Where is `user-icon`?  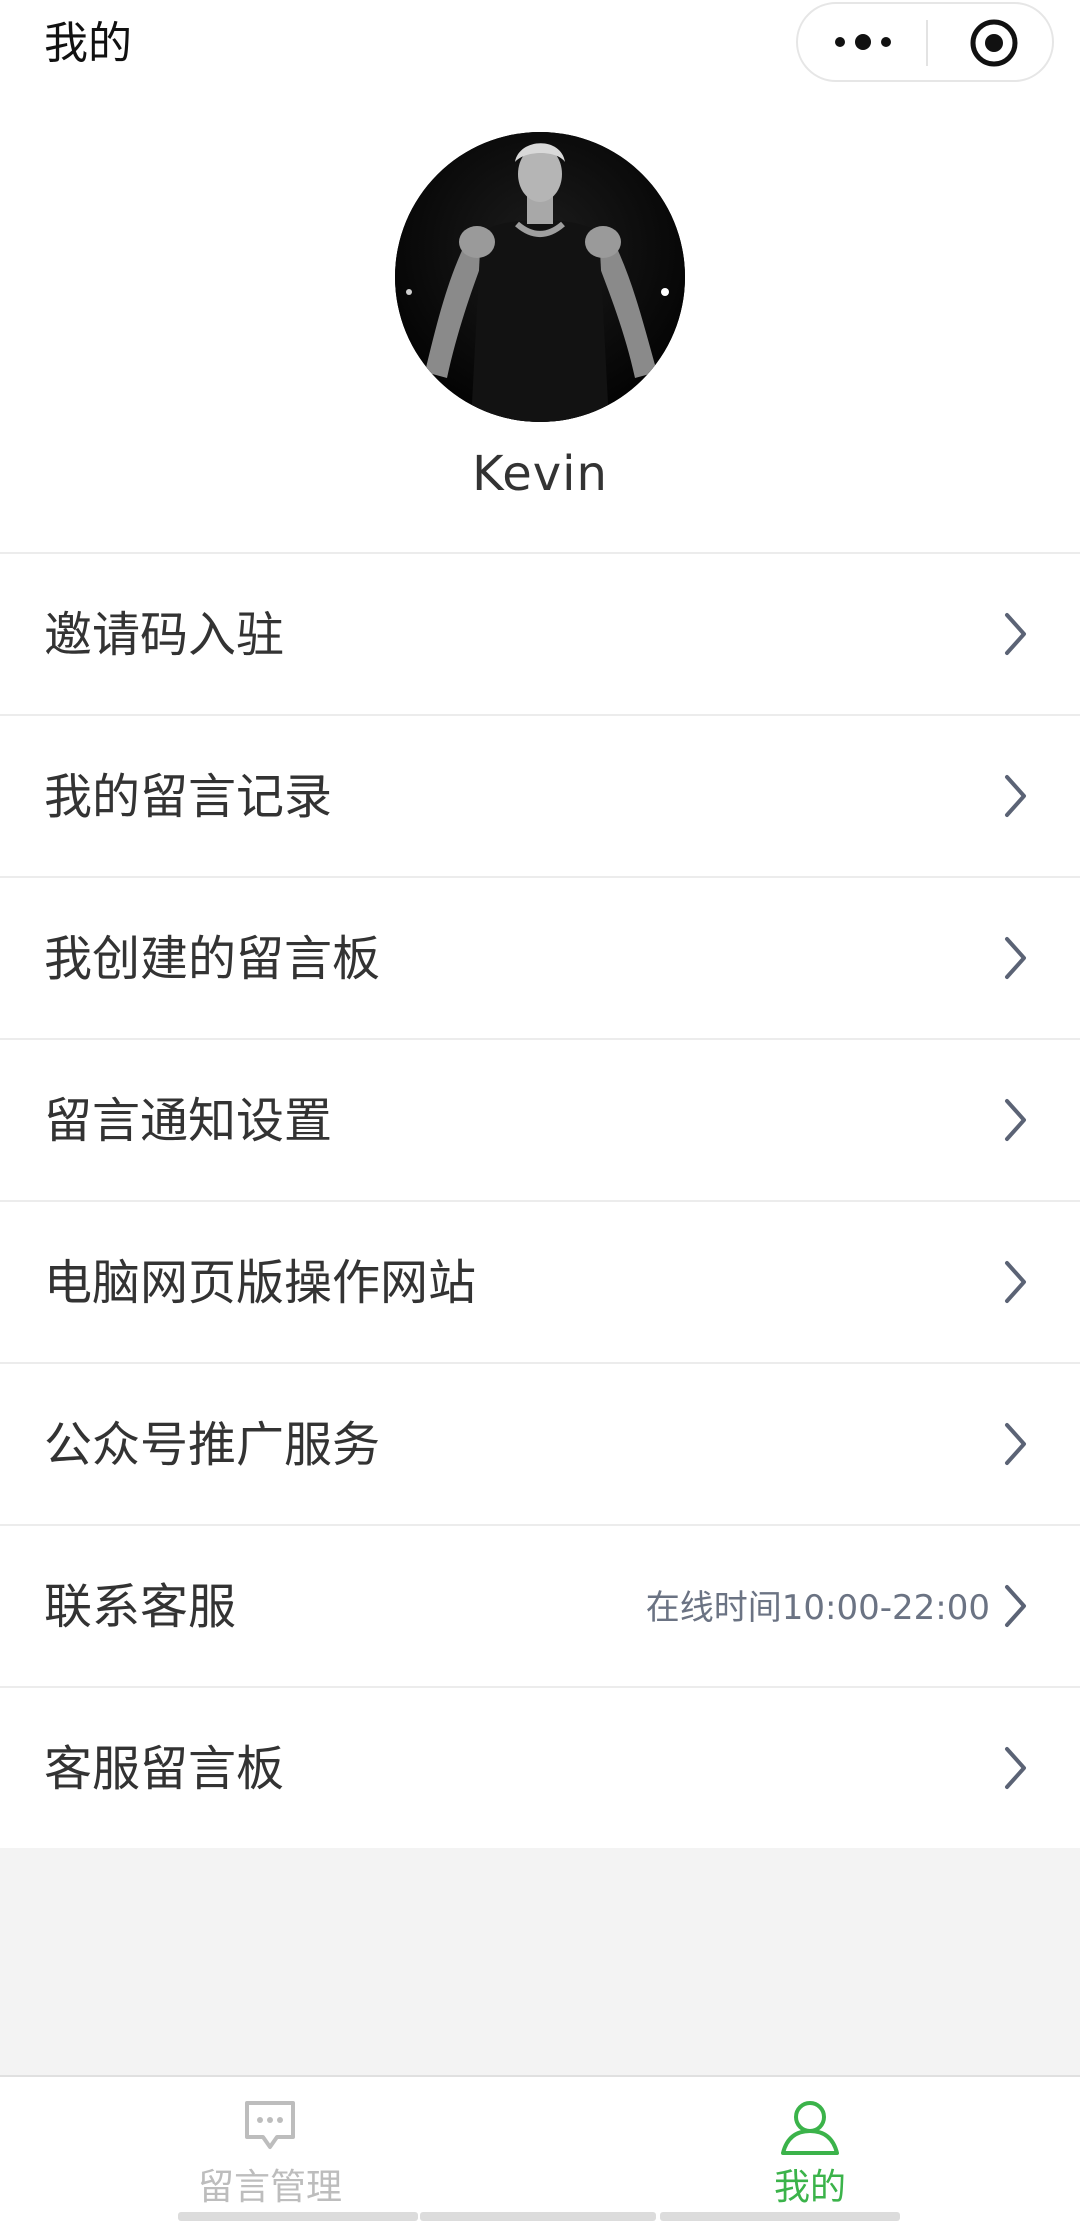 user-icon is located at coordinates (810, 2128).